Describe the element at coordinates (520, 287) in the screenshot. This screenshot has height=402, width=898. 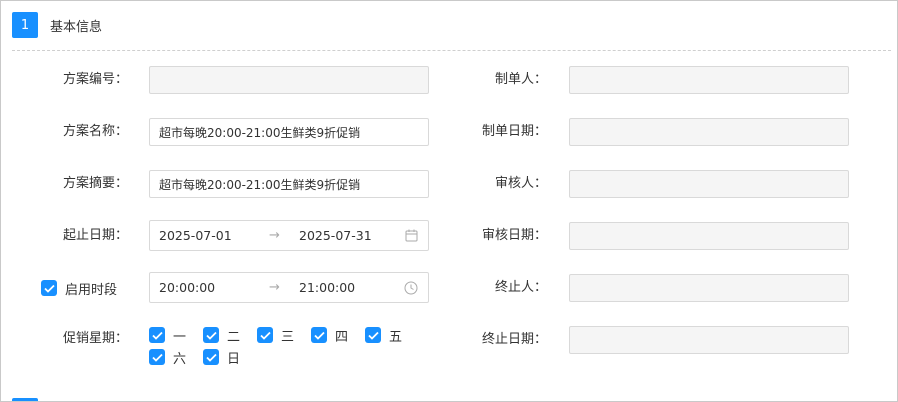
I see `terminator-label: 终止人：` at that location.